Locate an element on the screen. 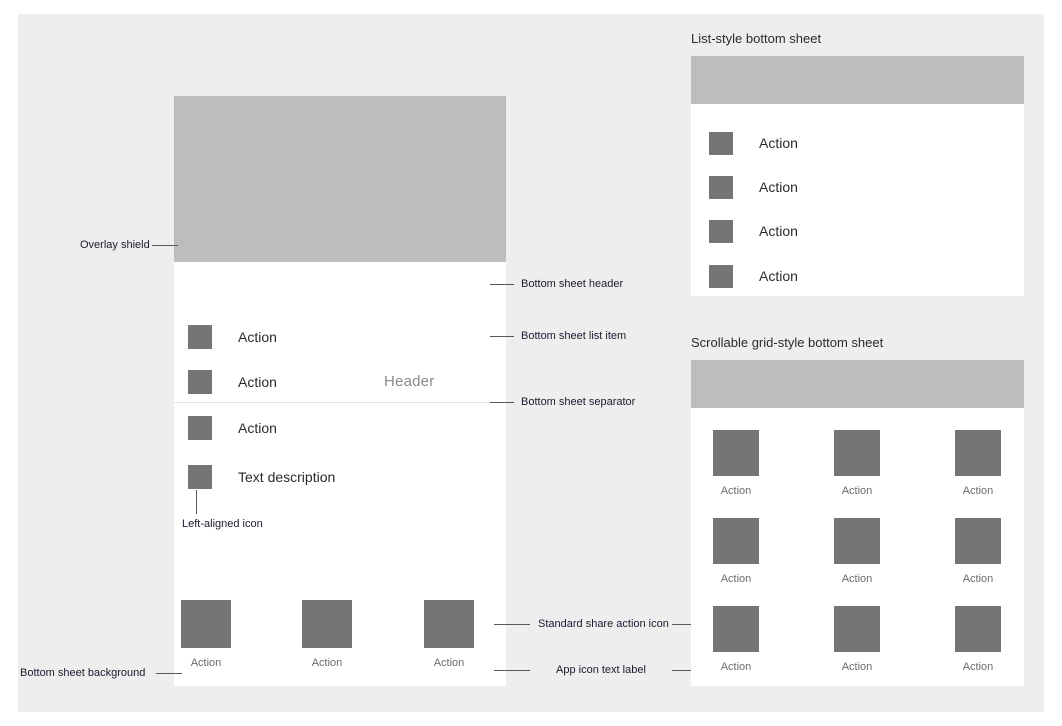 This screenshot has height=726, width=1062. annotation-bottom-sheet-header: Bottom sheet header is located at coordinates (572, 284).